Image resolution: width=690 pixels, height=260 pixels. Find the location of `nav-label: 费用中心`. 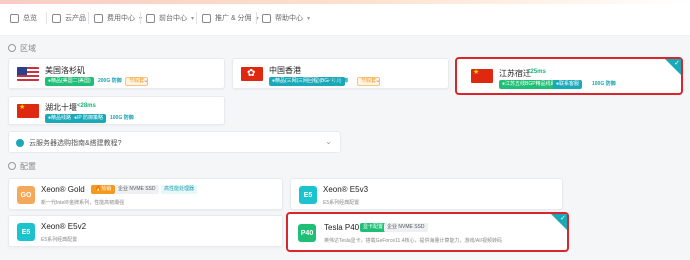

nav-label: 费用中心 is located at coordinates (121, 18).